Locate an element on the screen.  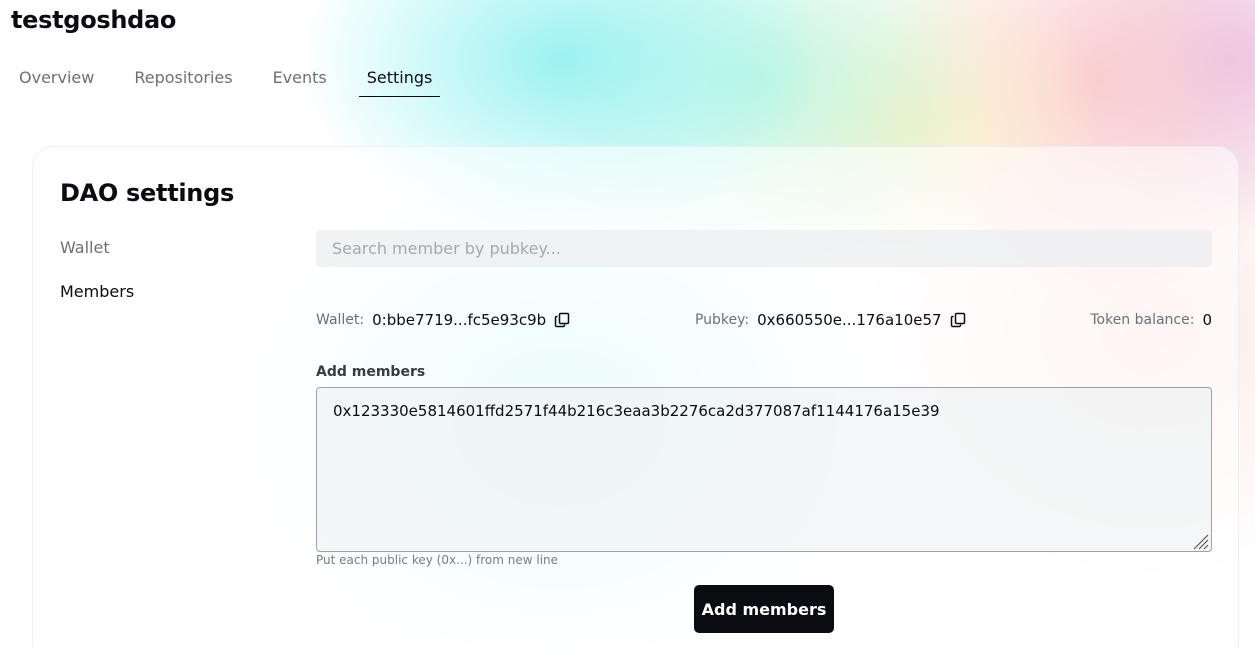
wallet-label: Wallet: is located at coordinates (340, 320).